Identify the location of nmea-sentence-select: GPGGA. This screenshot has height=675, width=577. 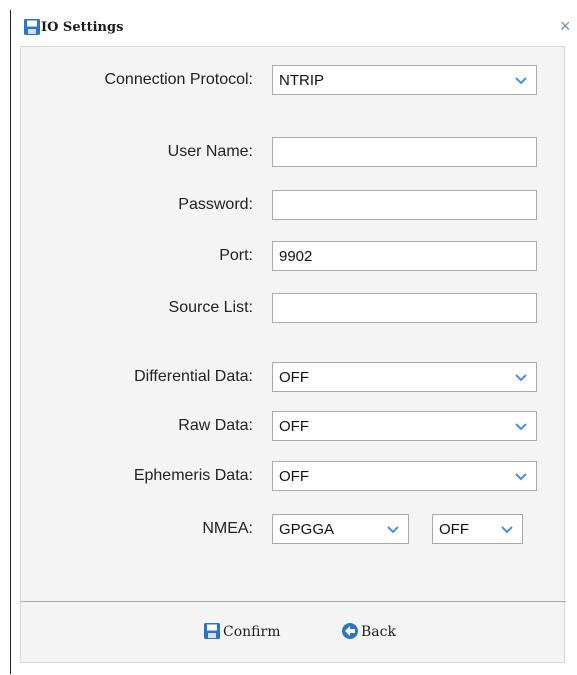
(340, 529).